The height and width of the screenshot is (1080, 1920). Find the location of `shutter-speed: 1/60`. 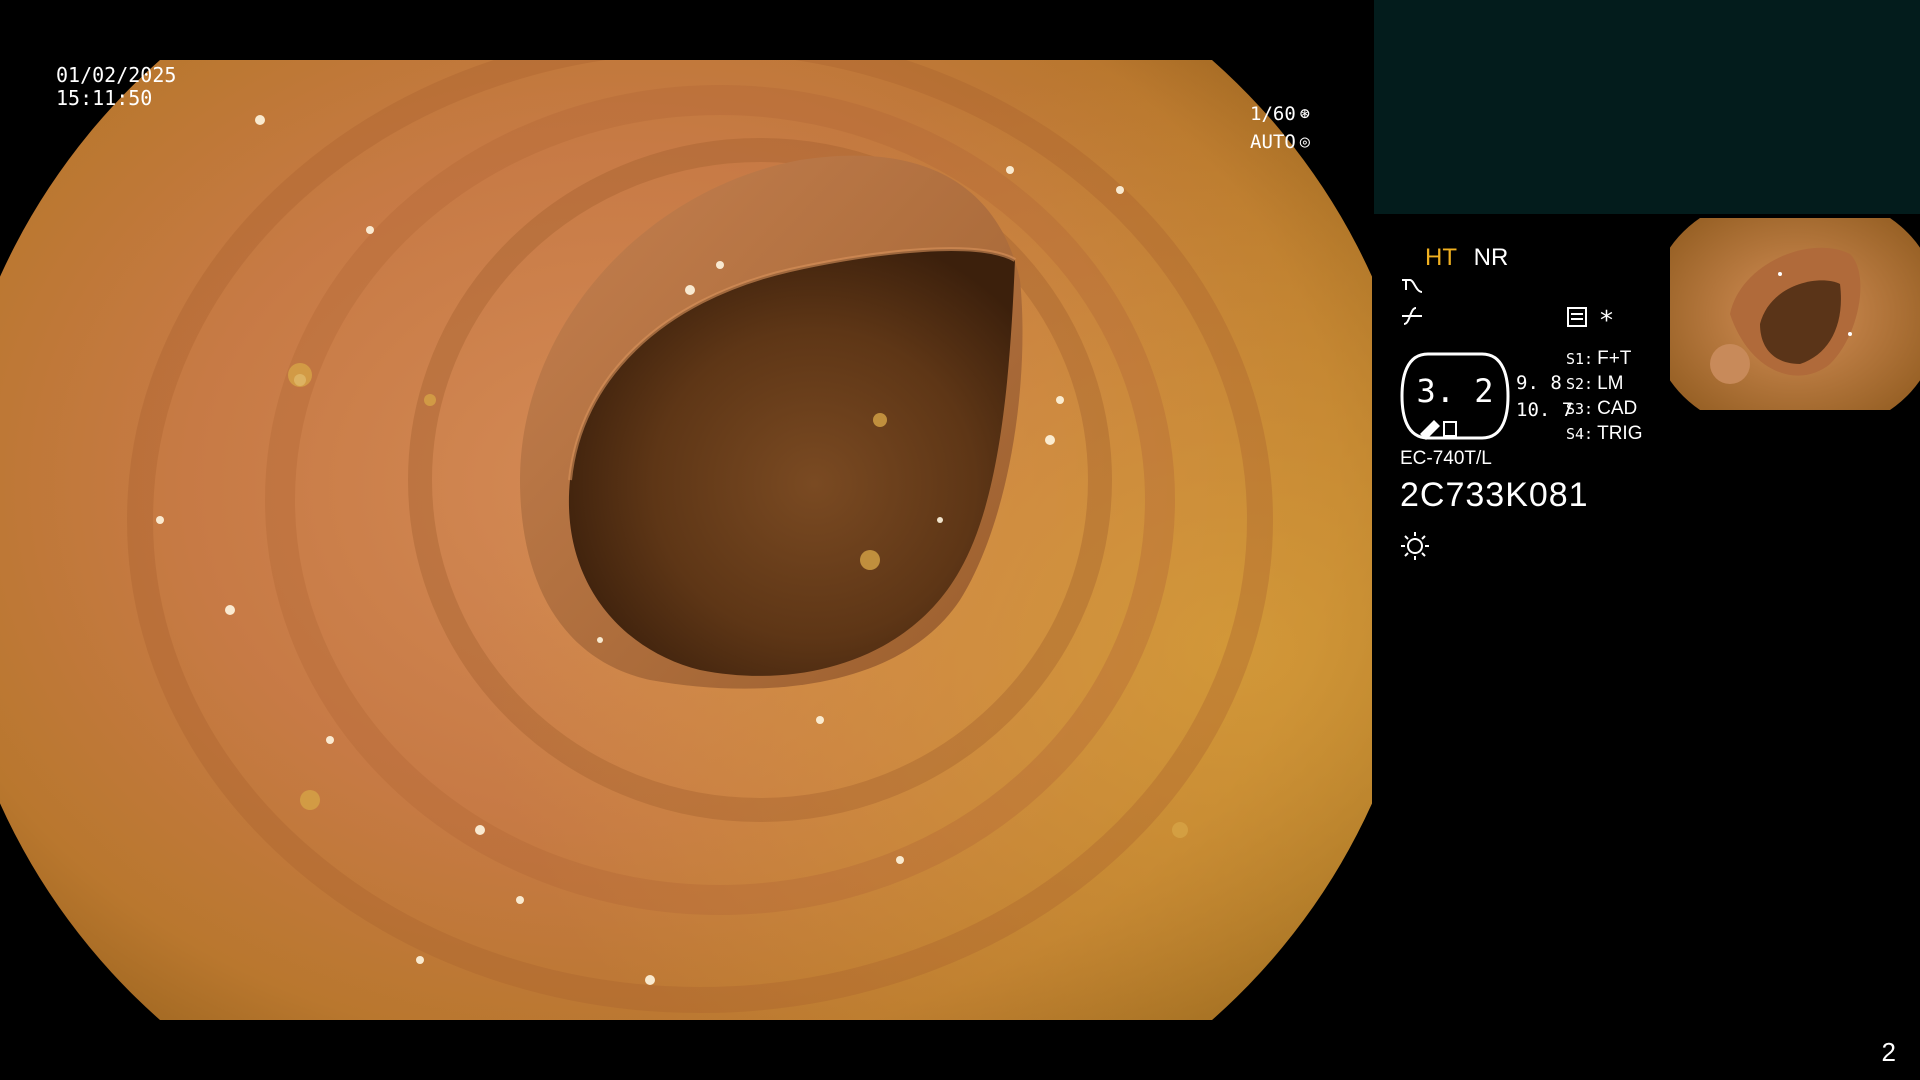

shutter-speed: 1/60 is located at coordinates (1273, 114).